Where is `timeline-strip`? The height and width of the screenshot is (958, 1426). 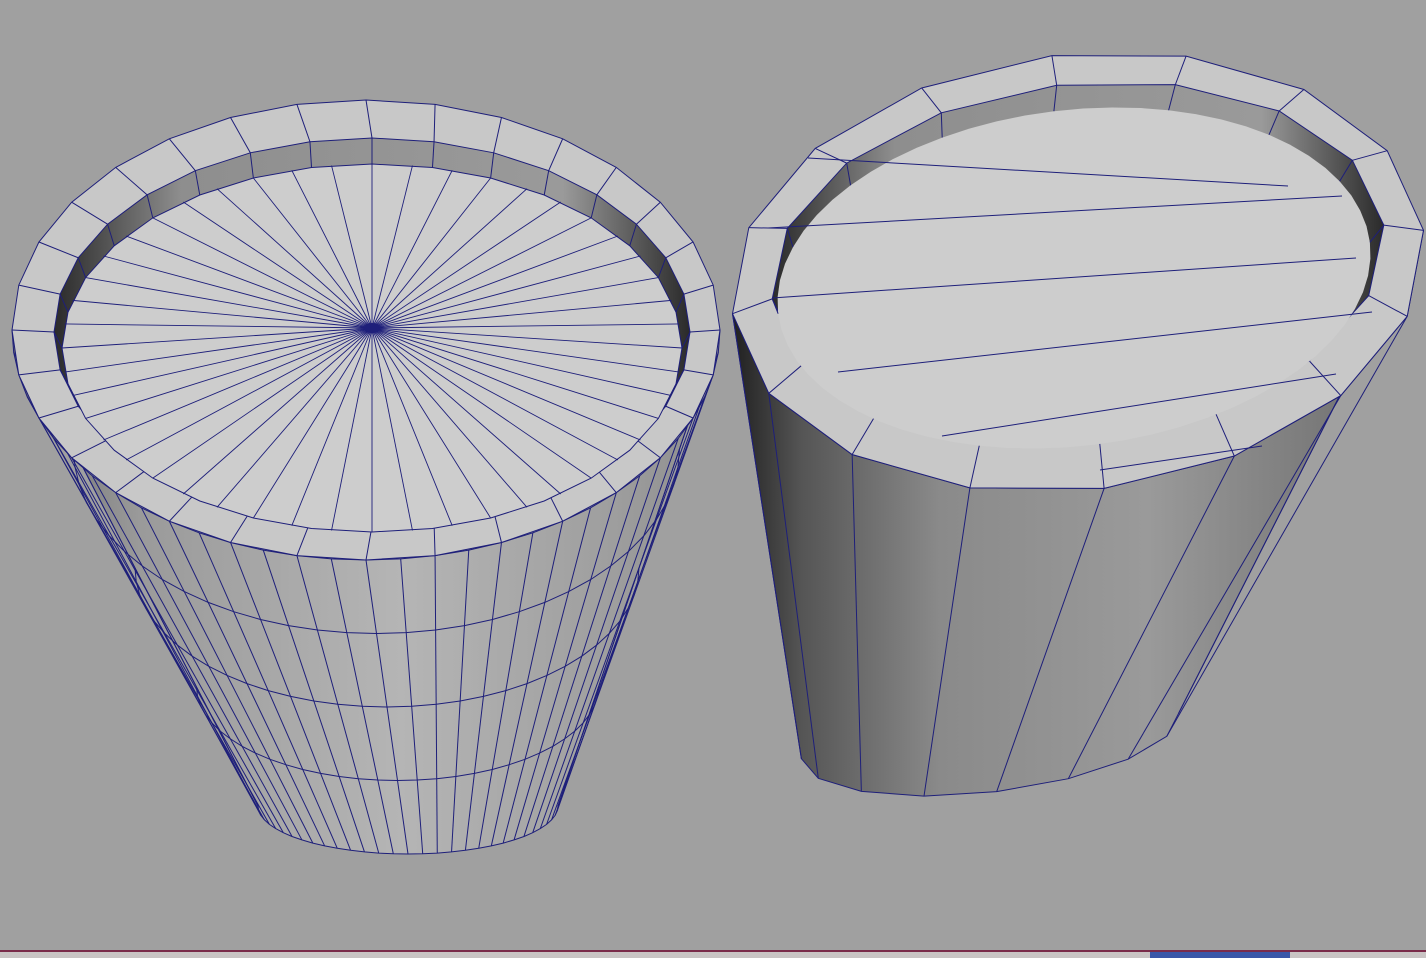
timeline-strip is located at coordinates (713, 954).